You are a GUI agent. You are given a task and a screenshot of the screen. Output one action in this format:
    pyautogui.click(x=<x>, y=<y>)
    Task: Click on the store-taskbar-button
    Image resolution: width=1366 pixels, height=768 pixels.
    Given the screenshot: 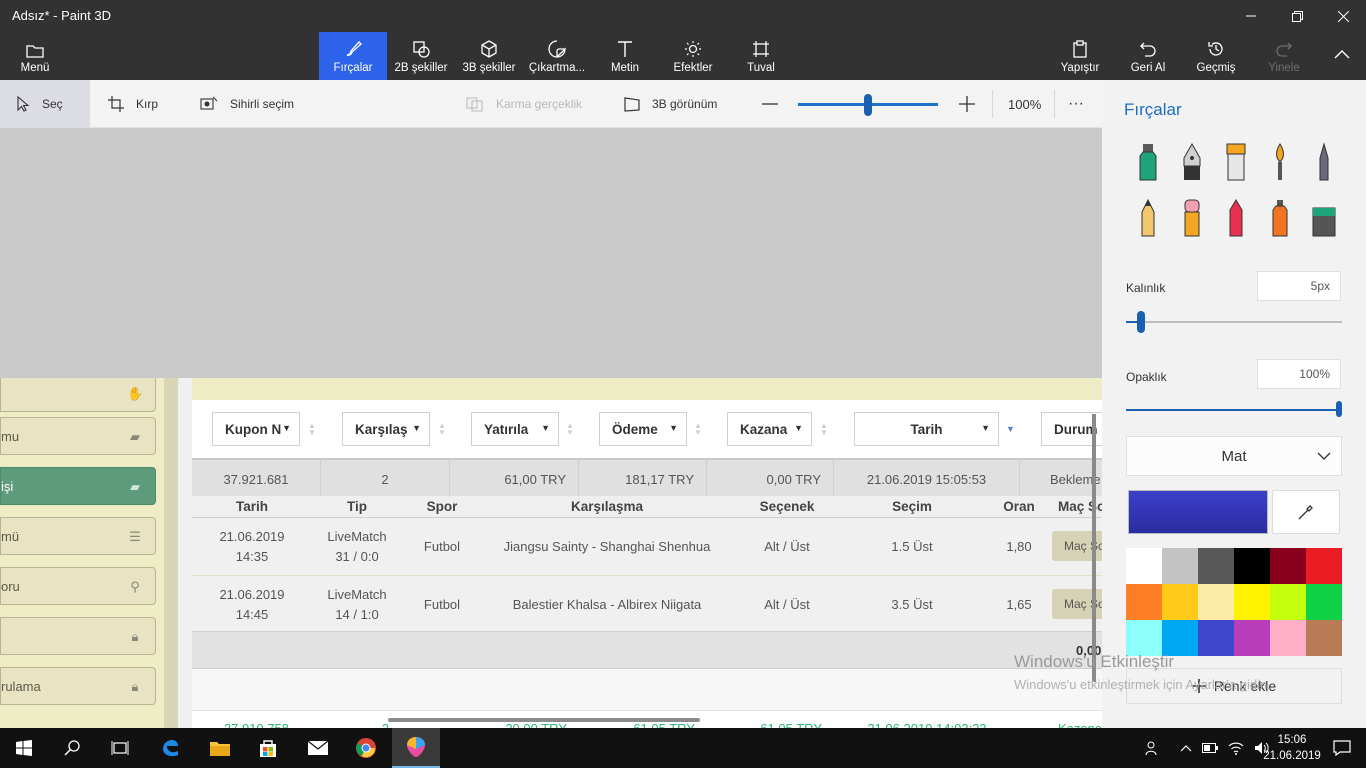 What is the action you would take?
    pyautogui.click(x=268, y=748)
    